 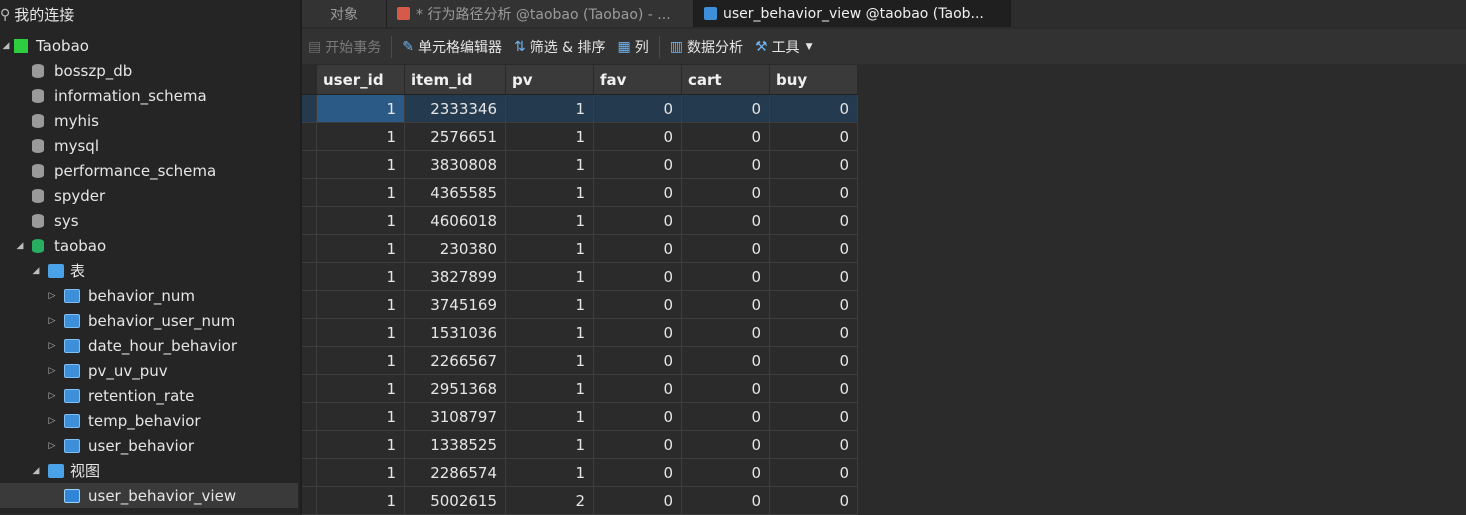 I want to click on table-cell-item-id: 4365585, so click(x=455, y=192).